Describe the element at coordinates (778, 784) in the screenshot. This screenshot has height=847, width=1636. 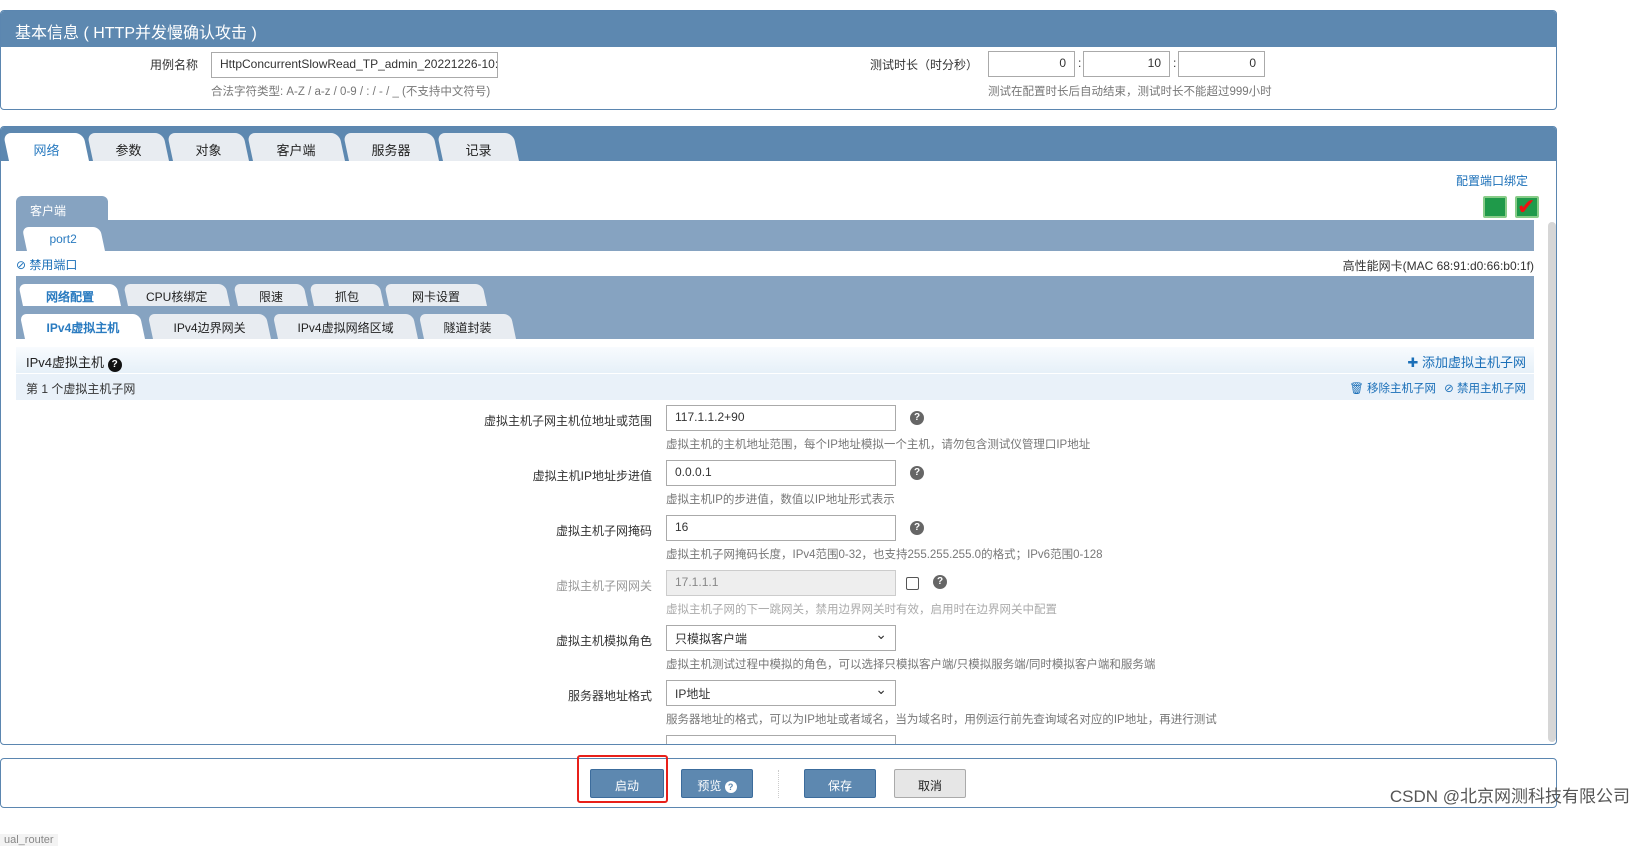
I see `divider` at that location.